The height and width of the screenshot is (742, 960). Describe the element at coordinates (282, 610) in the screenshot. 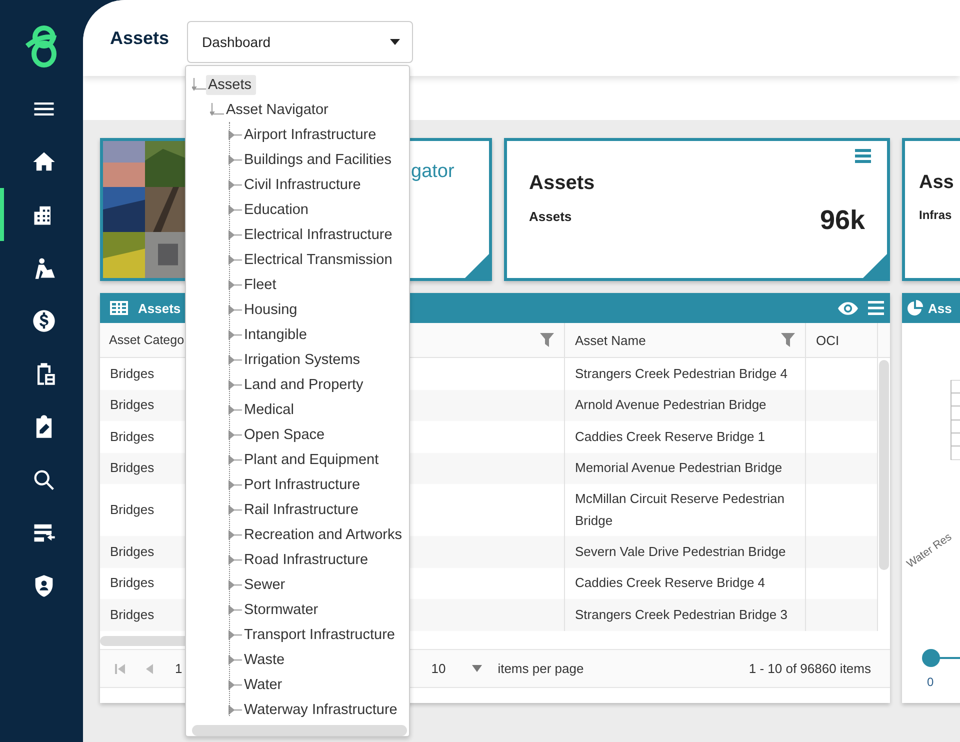

I see `tree-item: Stormwater` at that location.